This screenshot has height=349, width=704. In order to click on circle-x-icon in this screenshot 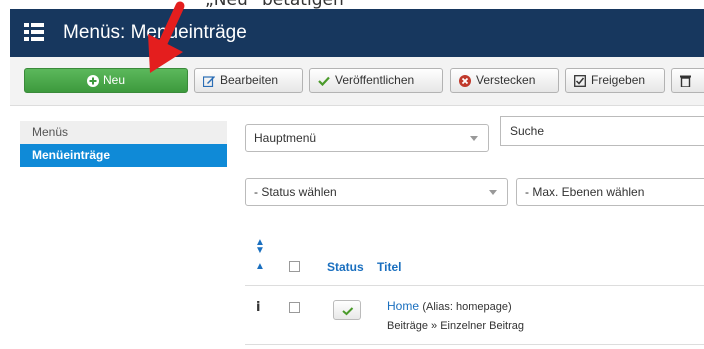, I will do `click(465, 80)`.